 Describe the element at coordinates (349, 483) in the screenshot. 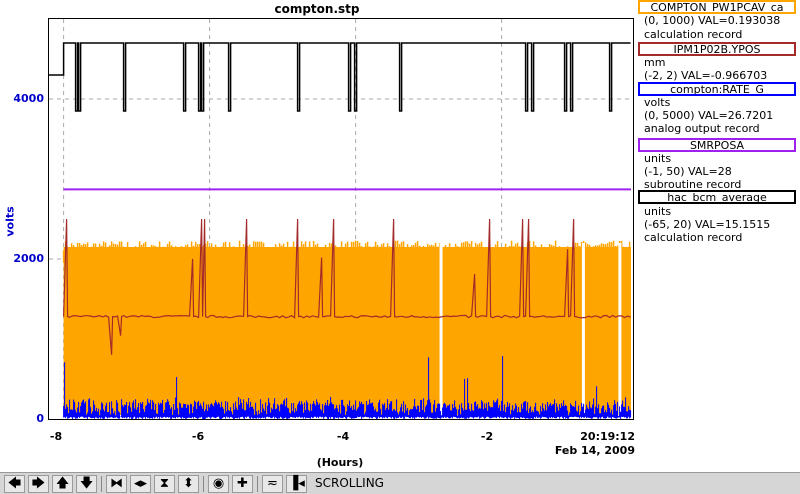

I see `scroll-status: SCROLLING` at that location.